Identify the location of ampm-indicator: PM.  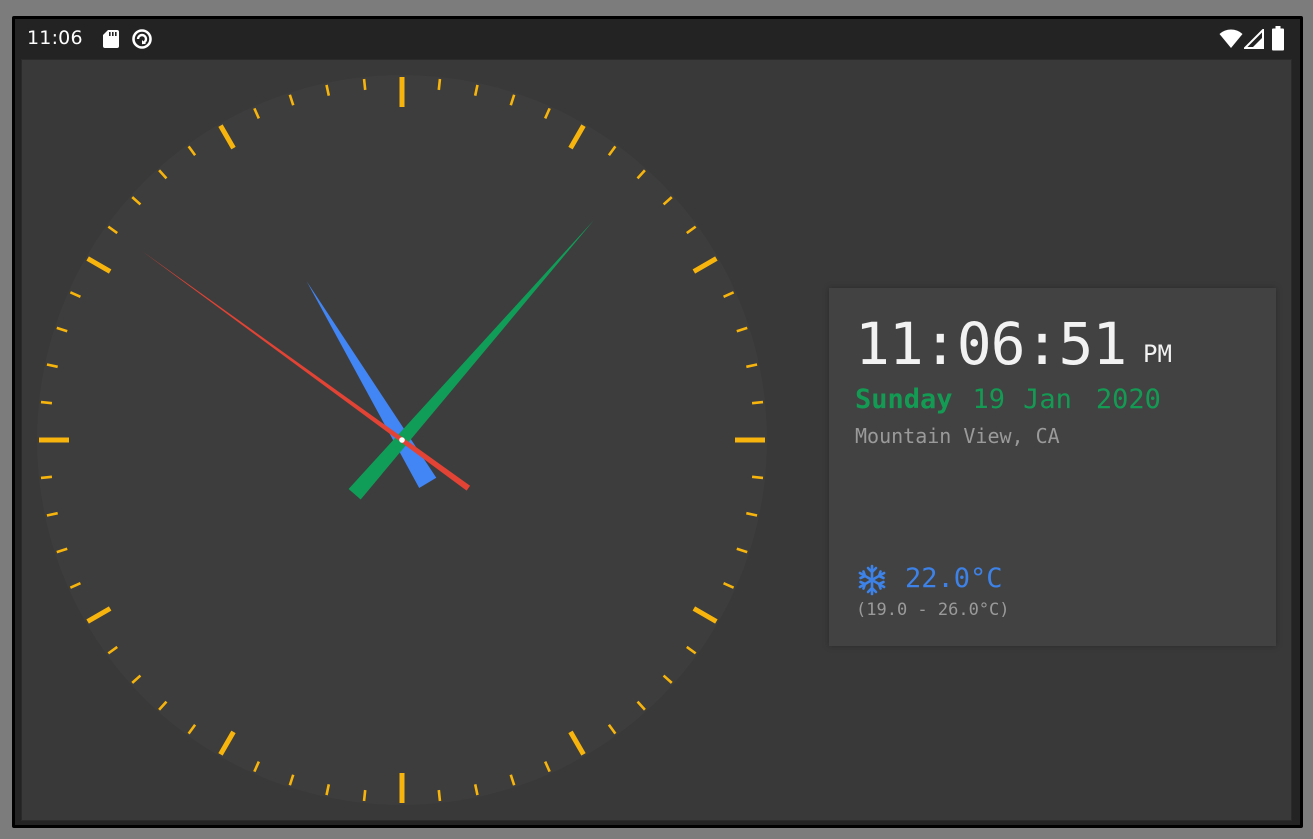
(1157, 354).